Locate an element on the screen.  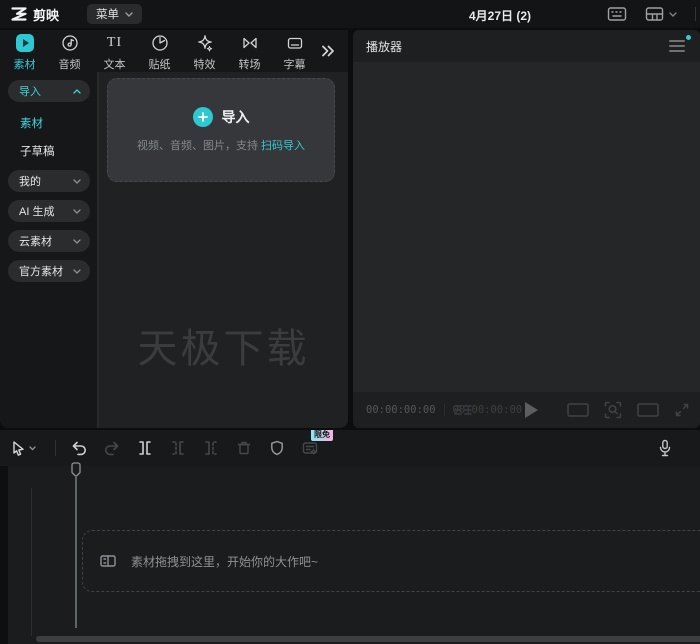
timecodes: 00:00:00:00 00:00:00:00 is located at coordinates (444, 410).